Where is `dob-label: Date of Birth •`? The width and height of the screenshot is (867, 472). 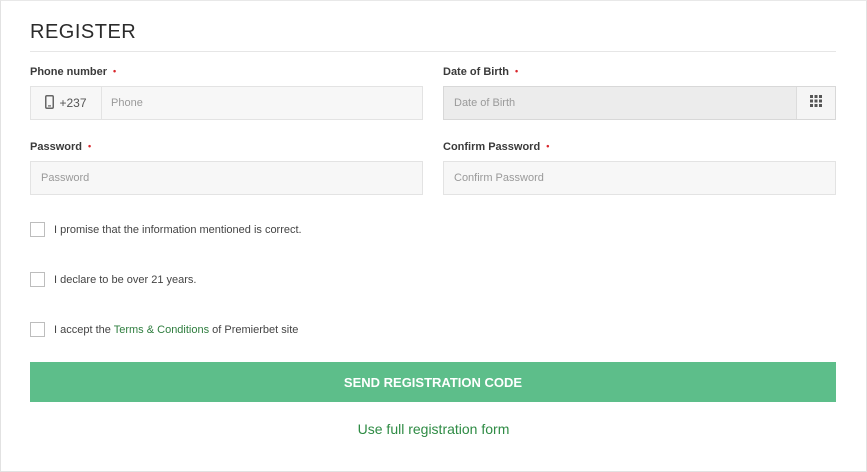
dob-label: Date of Birth • is located at coordinates (480, 72).